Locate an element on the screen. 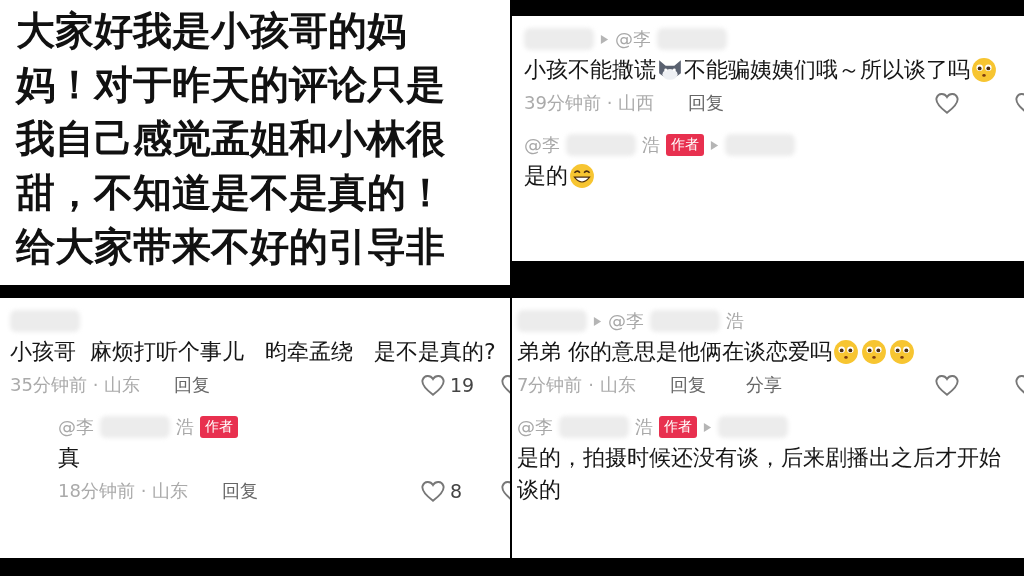  comment-time: 35分钟前 · 山东 is located at coordinates (75, 385).